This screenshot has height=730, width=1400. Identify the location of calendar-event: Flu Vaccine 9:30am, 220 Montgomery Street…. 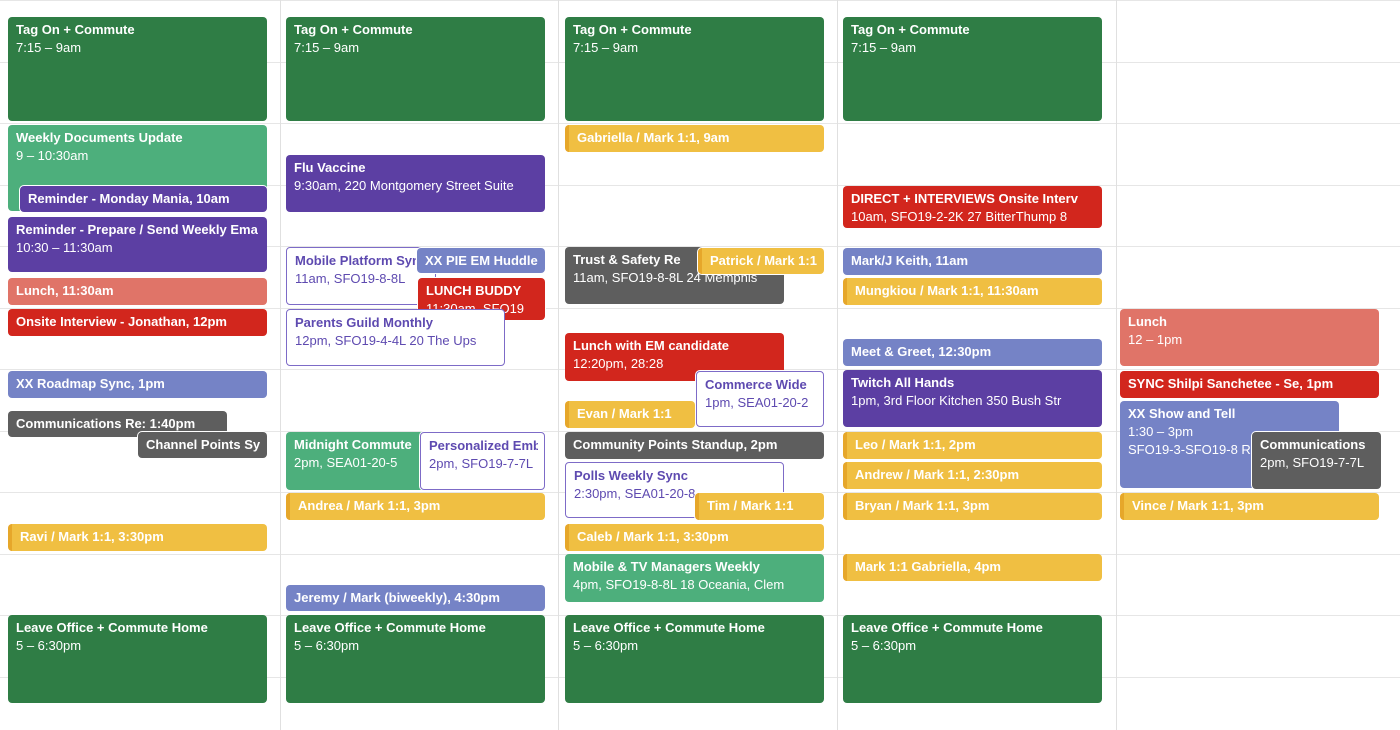
(415, 183).